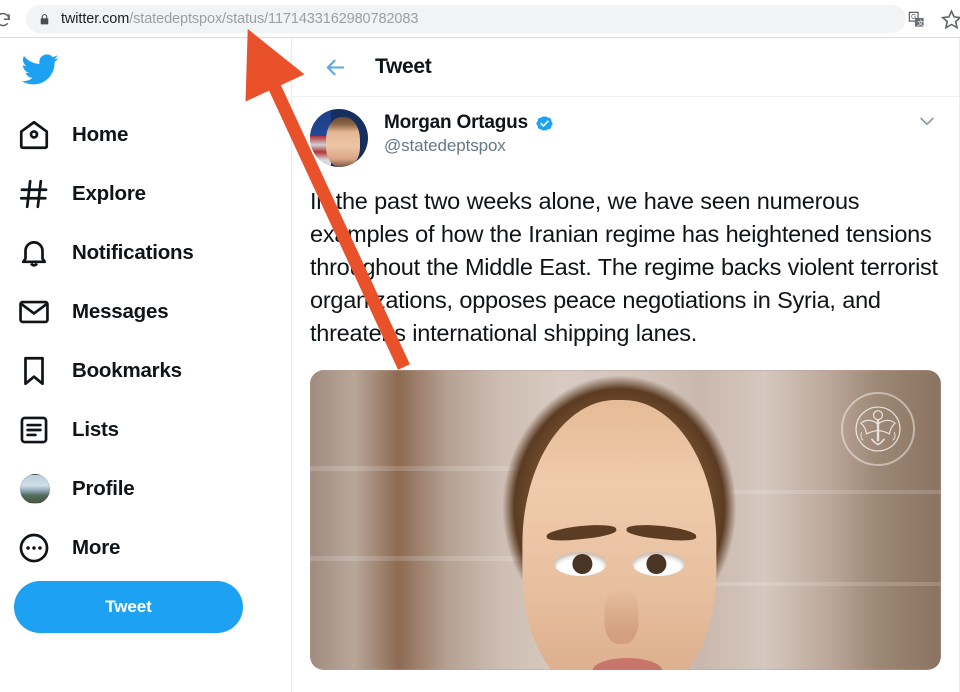 Image resolution: width=960 pixels, height=692 pixels. Describe the element at coordinates (34, 194) in the screenshot. I see `hashtag-icon` at that location.